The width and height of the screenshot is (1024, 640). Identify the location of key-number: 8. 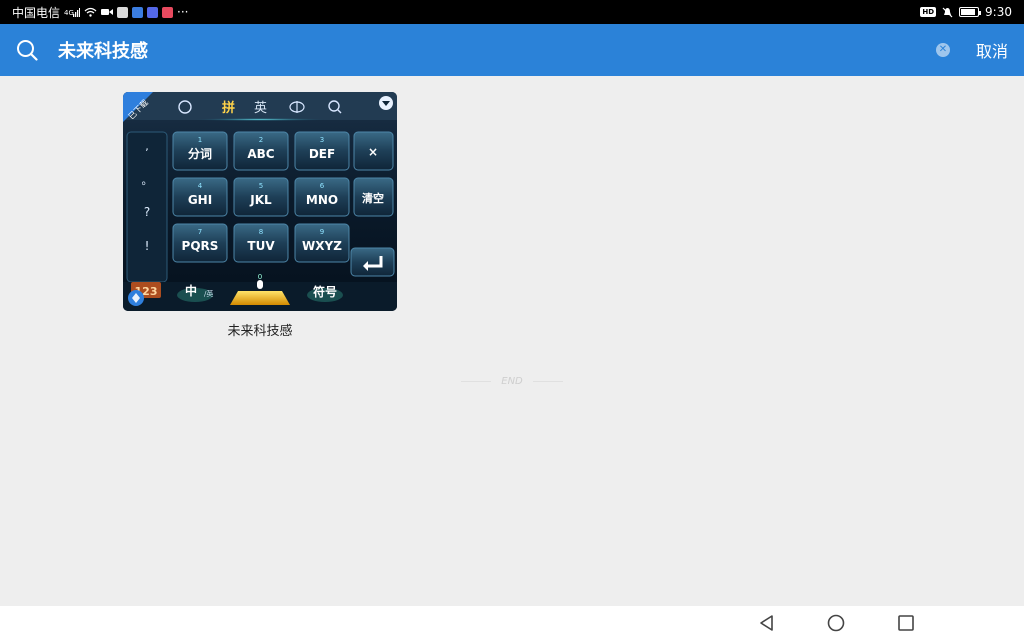
(261, 232).